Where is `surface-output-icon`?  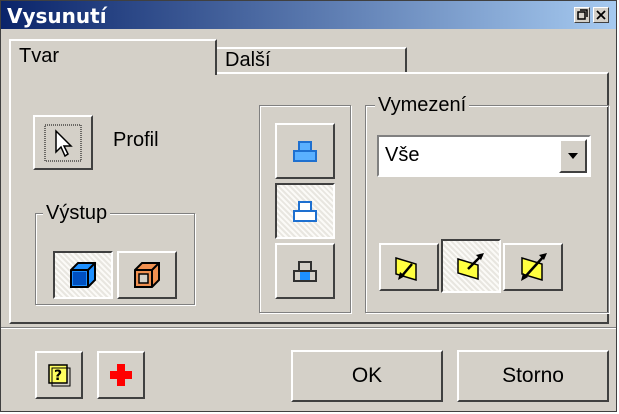 surface-output-icon is located at coordinates (147, 275).